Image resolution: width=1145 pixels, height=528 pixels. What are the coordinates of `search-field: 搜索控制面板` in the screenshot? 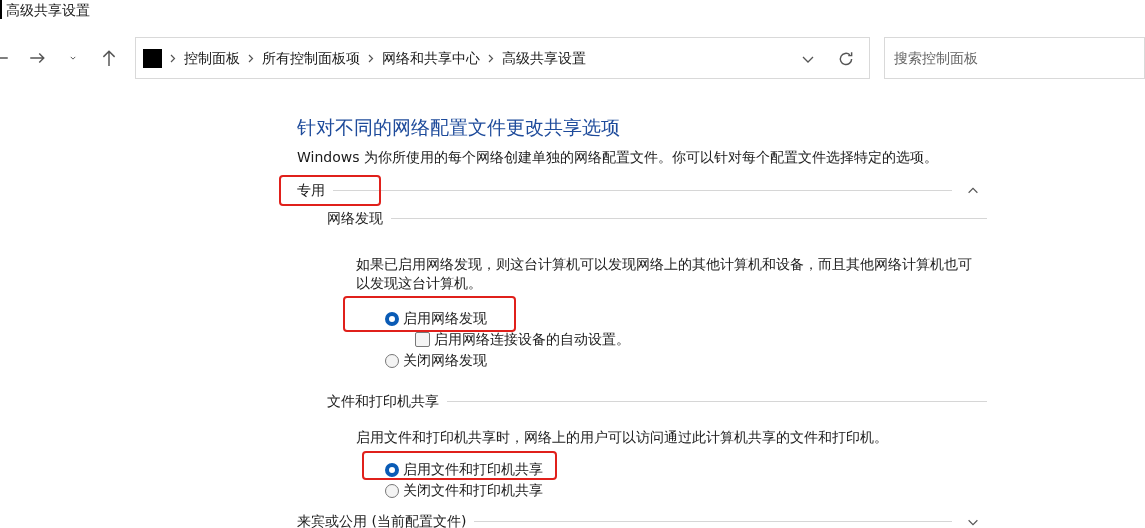 It's located at (1014, 58).